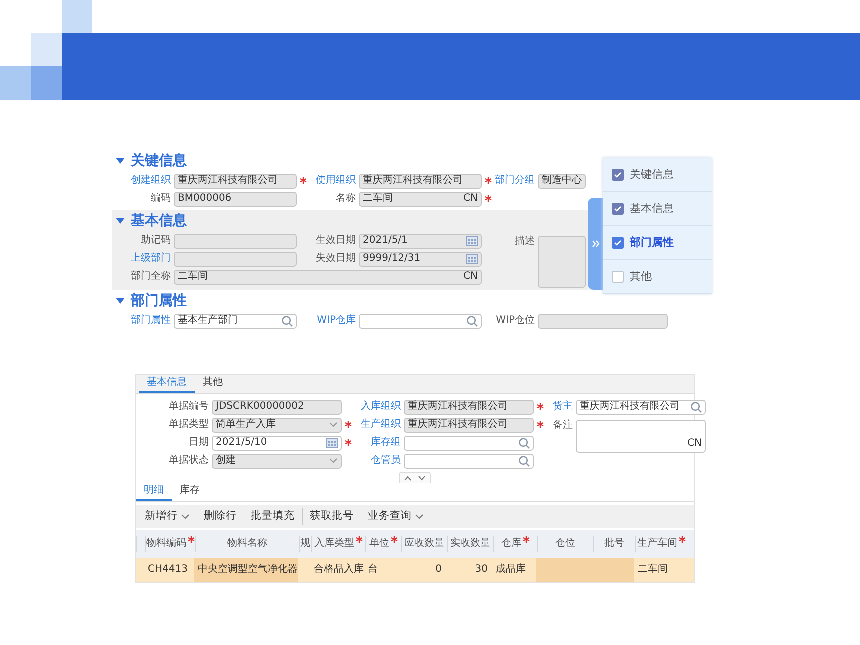 The height and width of the screenshot is (645, 860). I want to click on column-header: 物料编码, so click(170, 544).